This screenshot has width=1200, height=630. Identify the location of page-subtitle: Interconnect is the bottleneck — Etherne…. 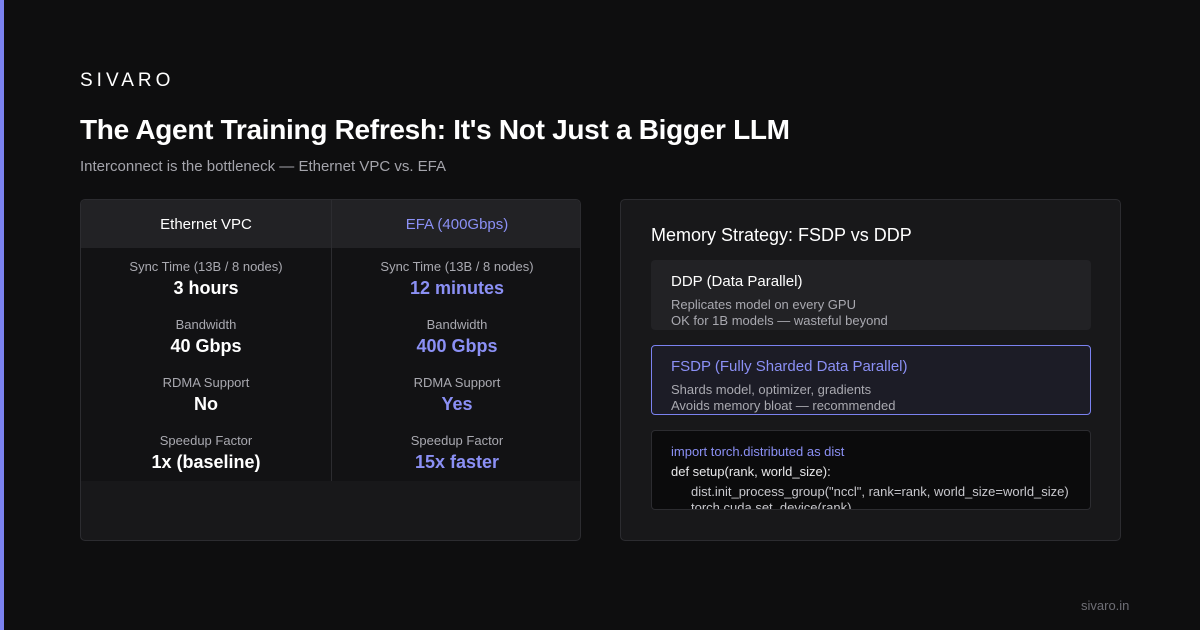
(263, 166).